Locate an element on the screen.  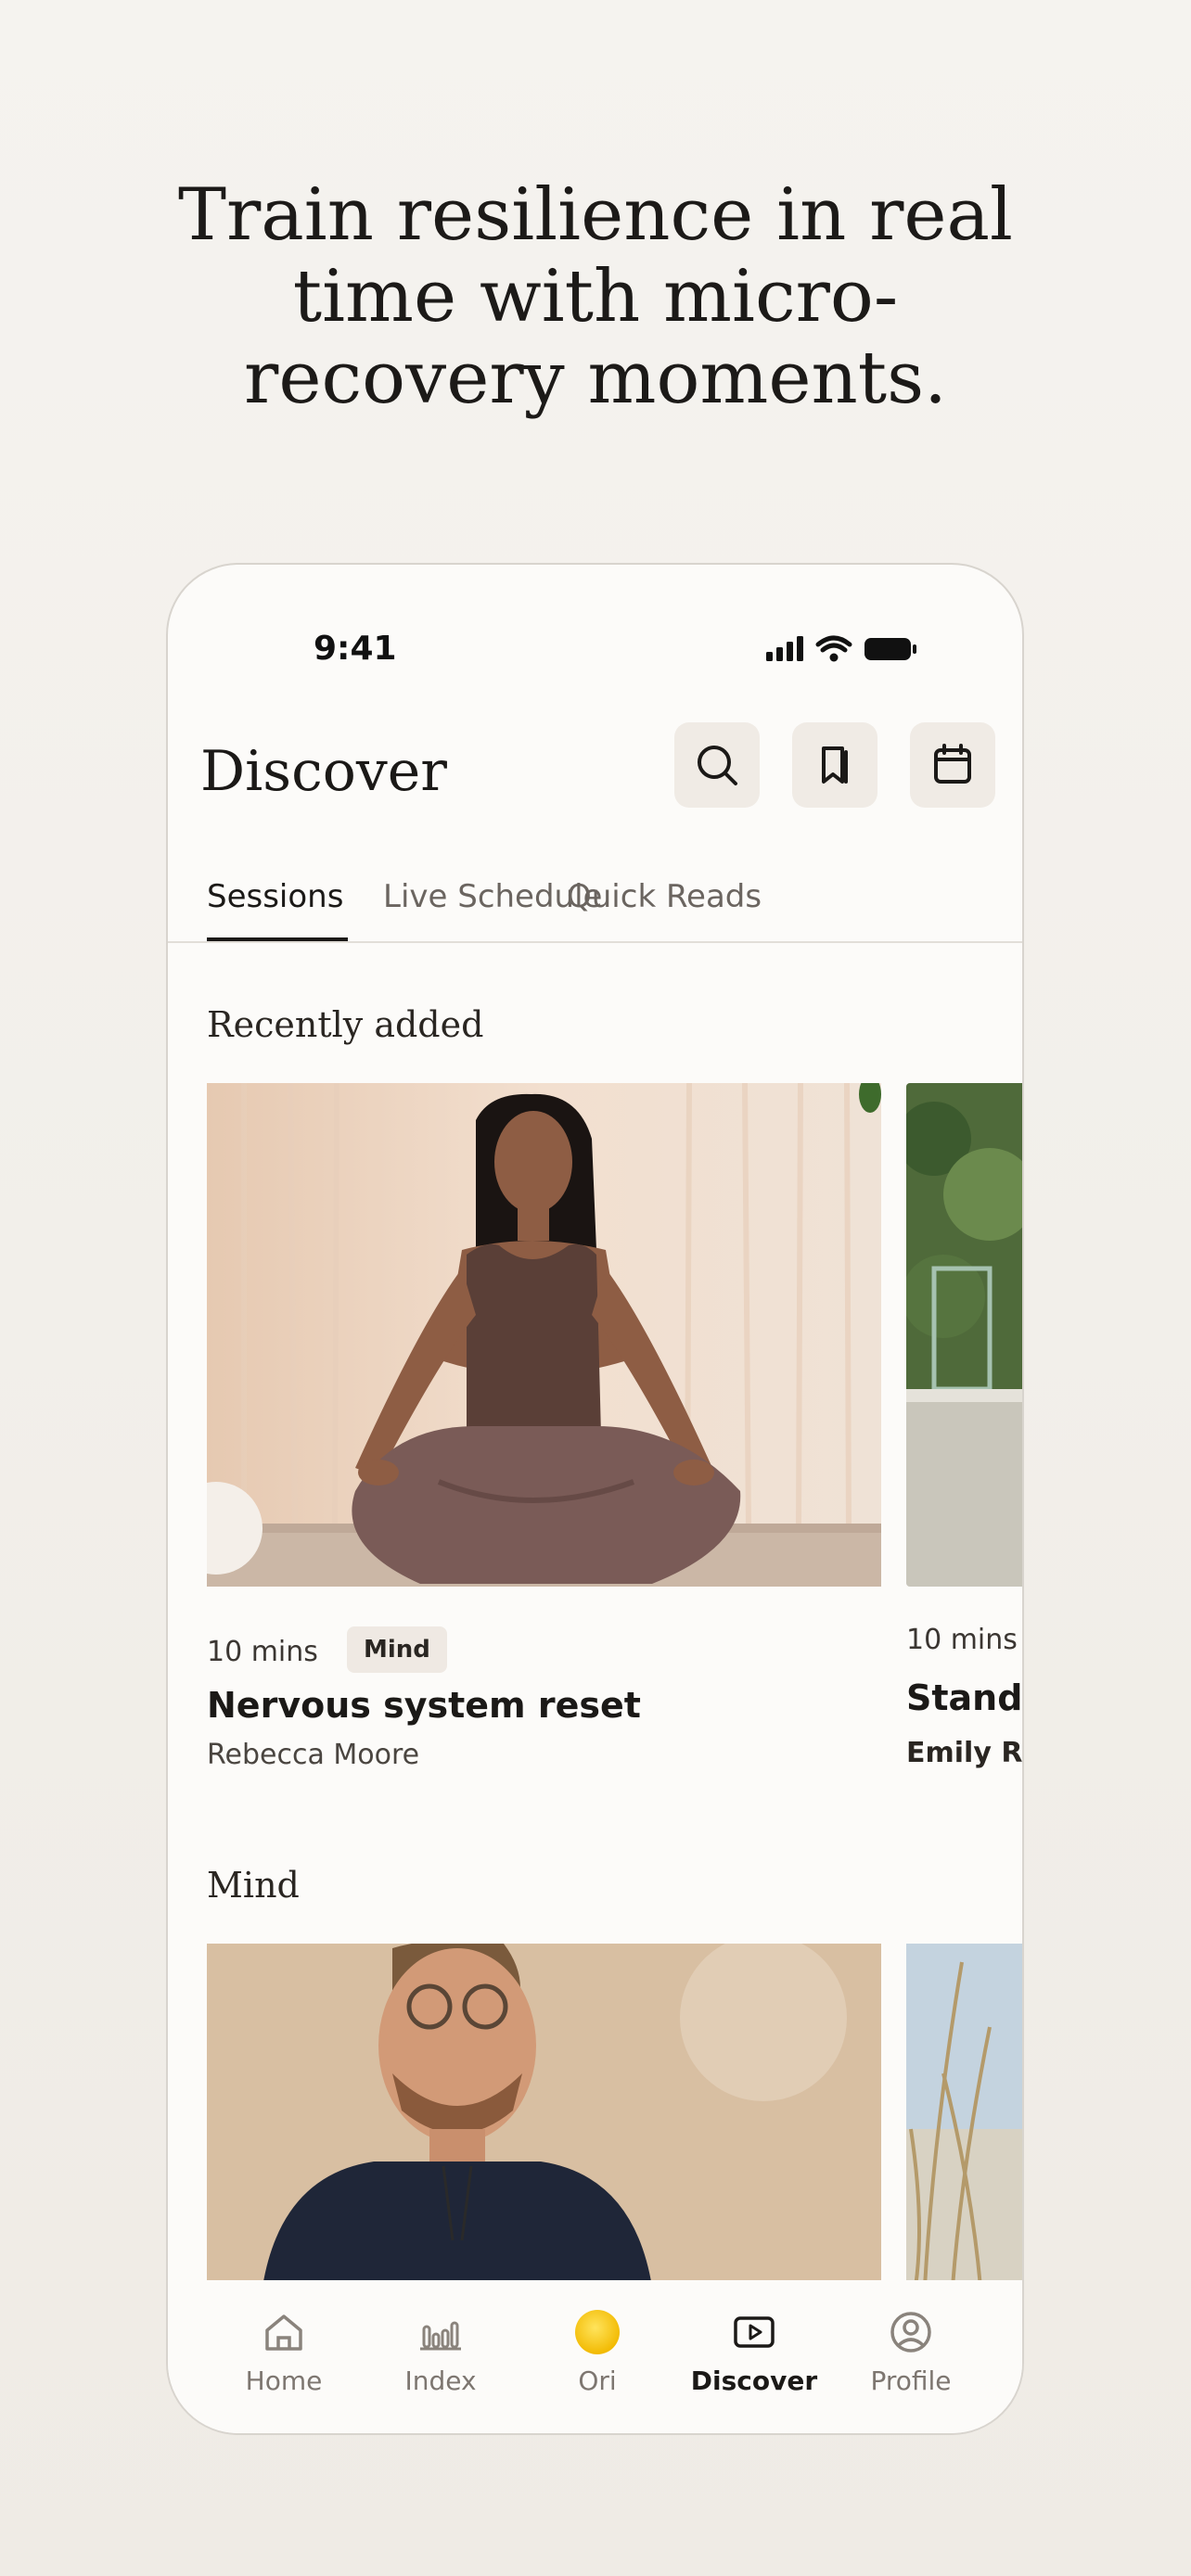
search-icon is located at coordinates (717, 766).